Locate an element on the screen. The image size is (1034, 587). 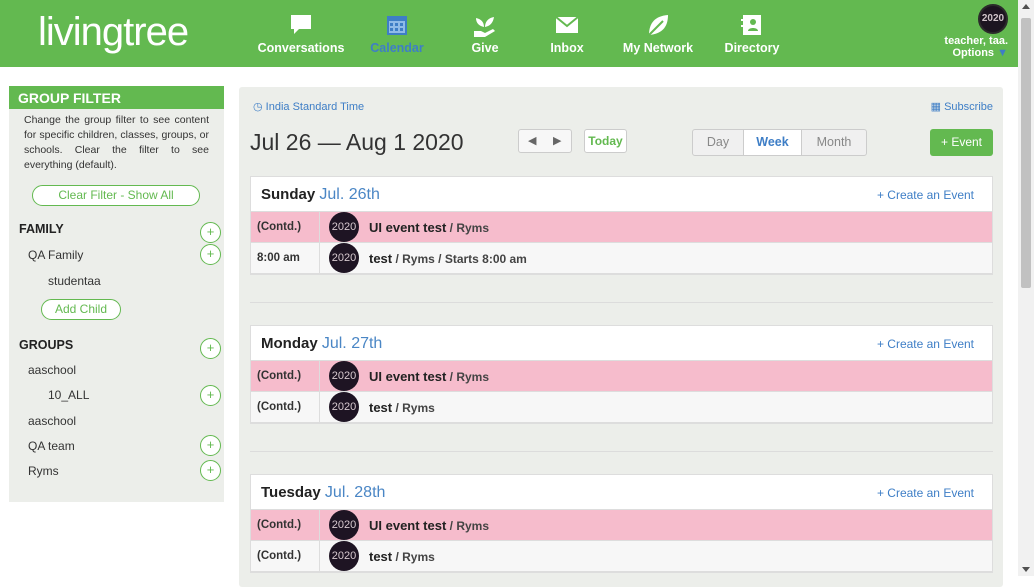
group-item-aaschool-2: aaschool is located at coordinates (52, 421).